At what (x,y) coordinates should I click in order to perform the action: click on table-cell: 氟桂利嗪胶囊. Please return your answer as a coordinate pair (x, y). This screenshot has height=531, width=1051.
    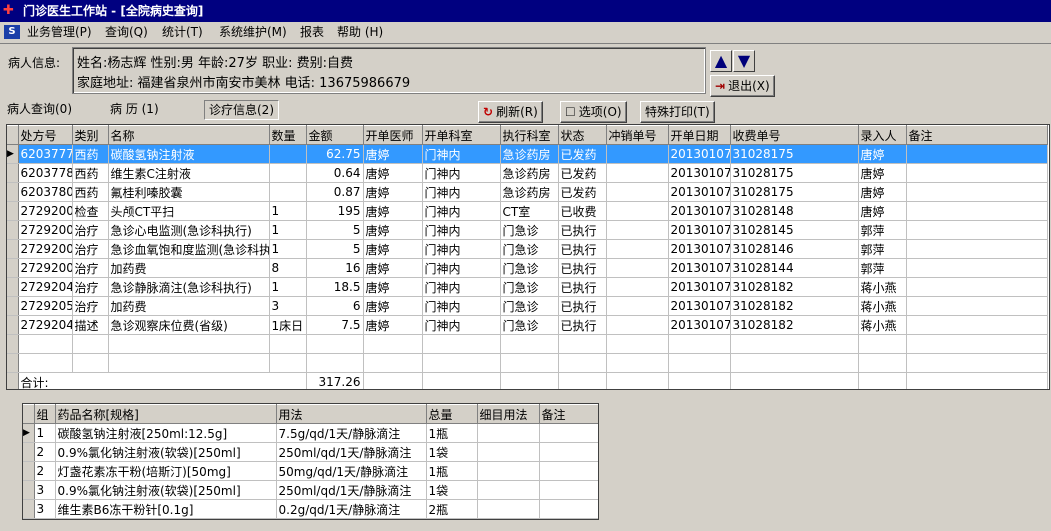
    Looking at the image, I should click on (189, 192).